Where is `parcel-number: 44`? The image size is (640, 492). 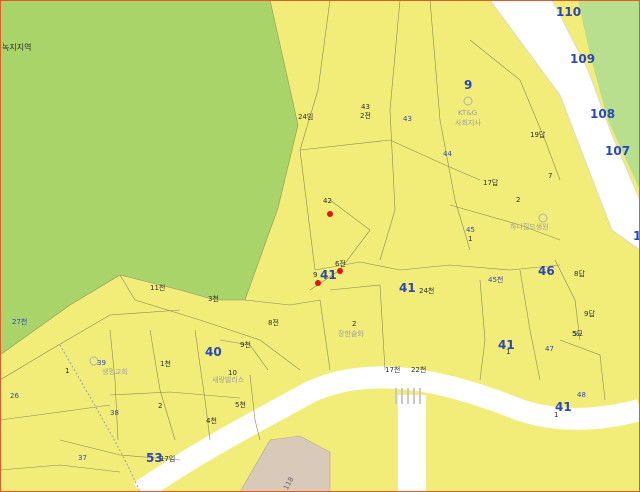 parcel-number: 44 is located at coordinates (447, 154).